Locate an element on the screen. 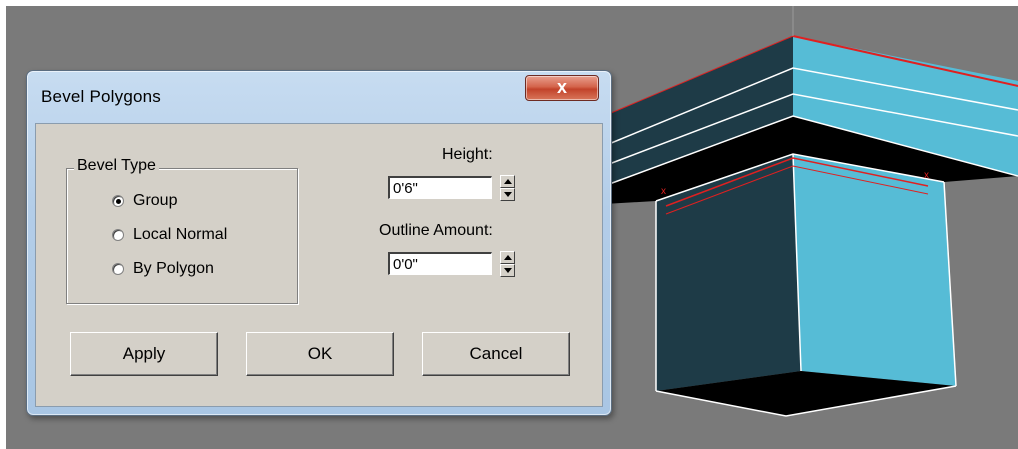 The width and height of the screenshot is (1018, 449). close-icon: x is located at coordinates (561, 87).